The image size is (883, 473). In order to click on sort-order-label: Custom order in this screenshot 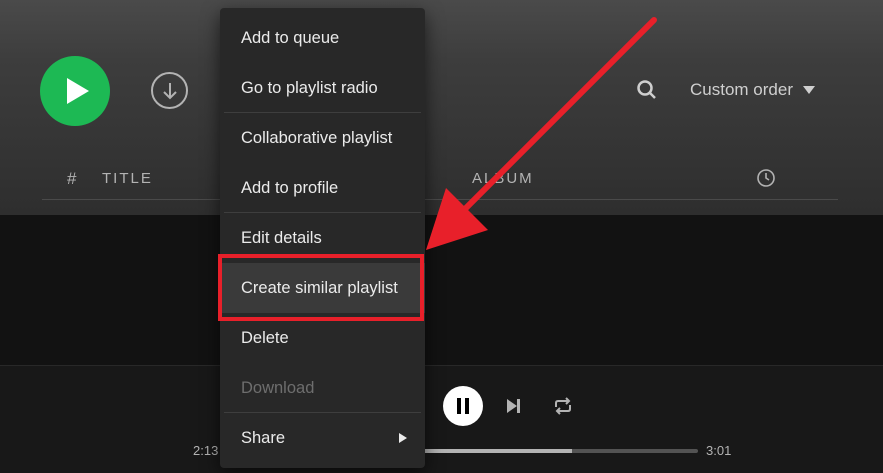, I will do `click(741, 89)`.